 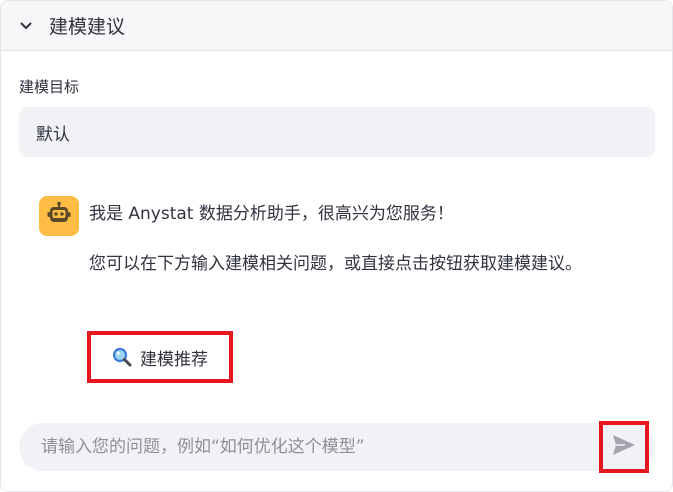 I want to click on chat-input-container, so click(x=337, y=447).